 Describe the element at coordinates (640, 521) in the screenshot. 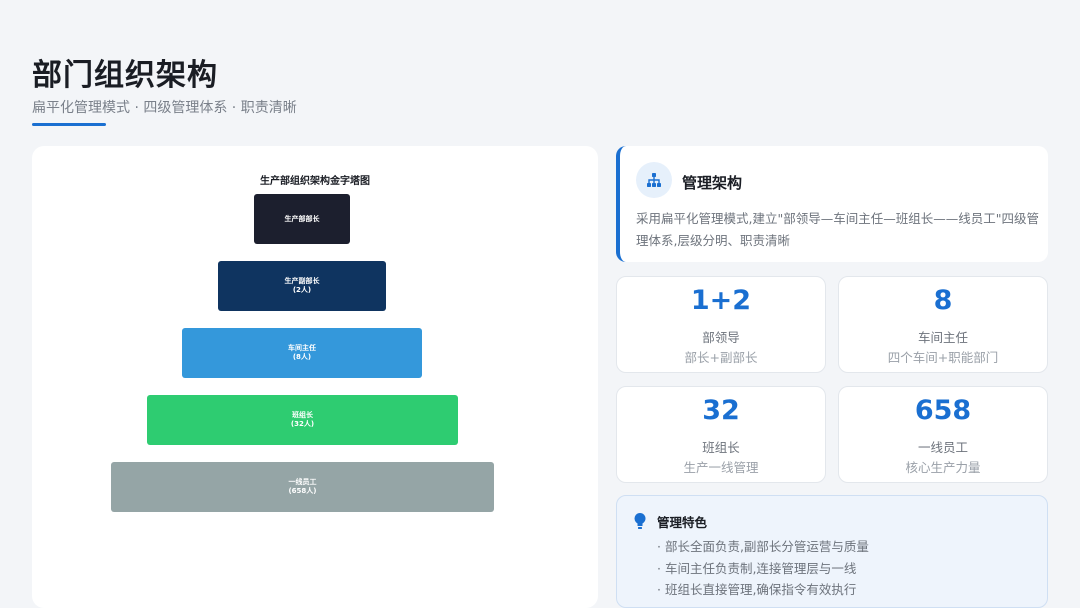

I see `lightbulb-icon` at that location.